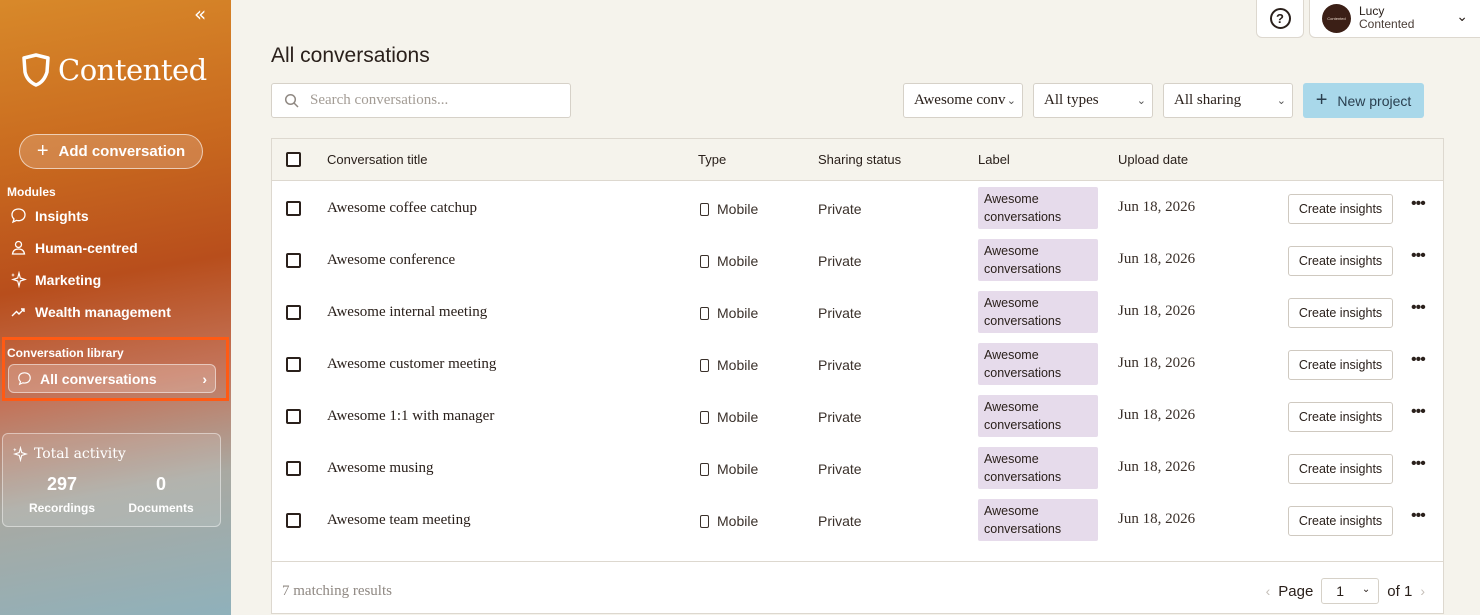 The height and width of the screenshot is (615, 1480). Describe the element at coordinates (712, 159) in the screenshot. I see `column-header-type: Type` at that location.